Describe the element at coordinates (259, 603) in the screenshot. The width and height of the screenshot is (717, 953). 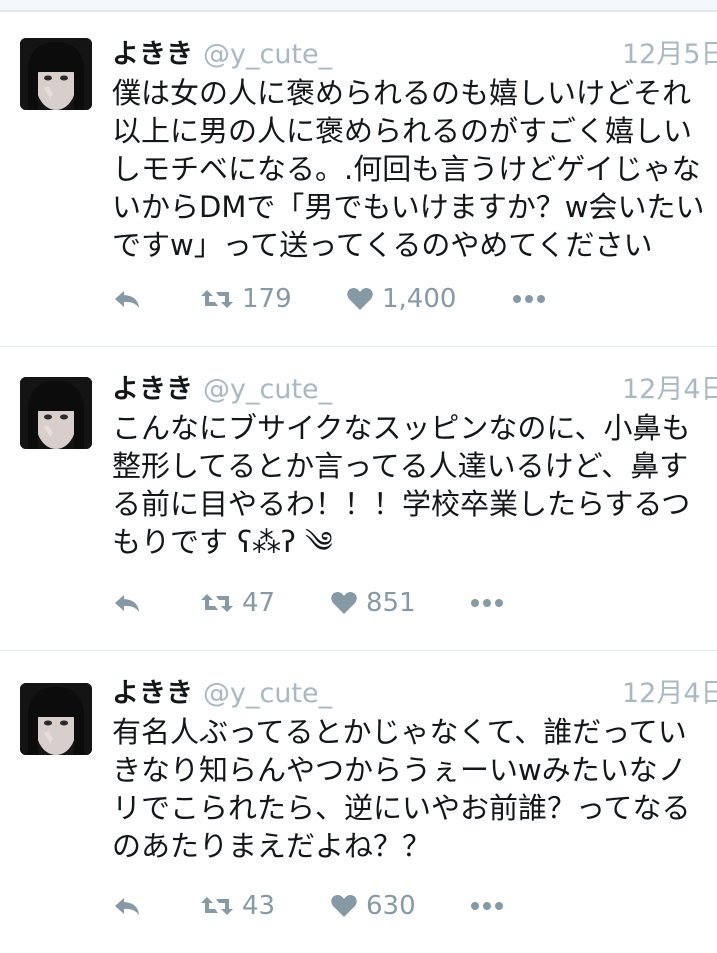
I see `retweet-count: 47` at that location.